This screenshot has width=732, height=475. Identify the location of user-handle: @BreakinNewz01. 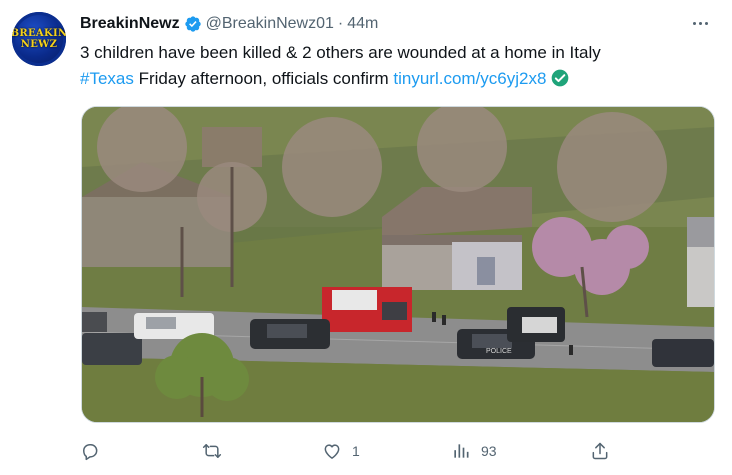
(270, 24).